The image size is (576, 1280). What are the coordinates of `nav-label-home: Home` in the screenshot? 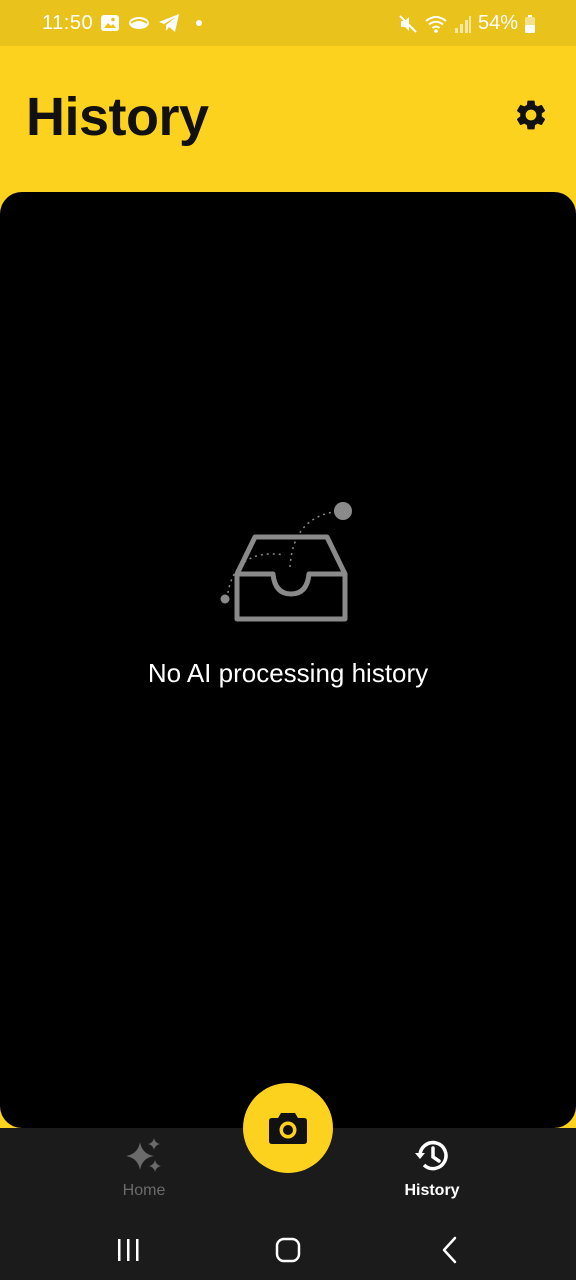 It's located at (144, 1190).